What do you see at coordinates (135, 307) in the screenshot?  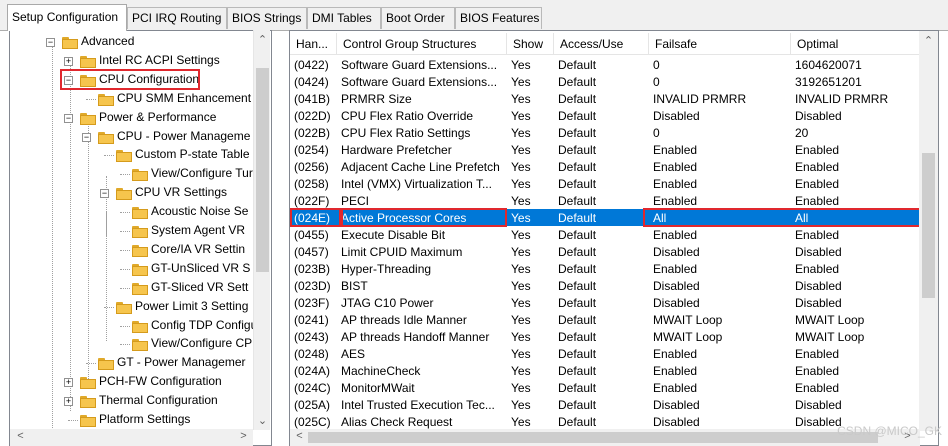 I see `tree-item: Power Limit 3 Setting` at bounding box center [135, 307].